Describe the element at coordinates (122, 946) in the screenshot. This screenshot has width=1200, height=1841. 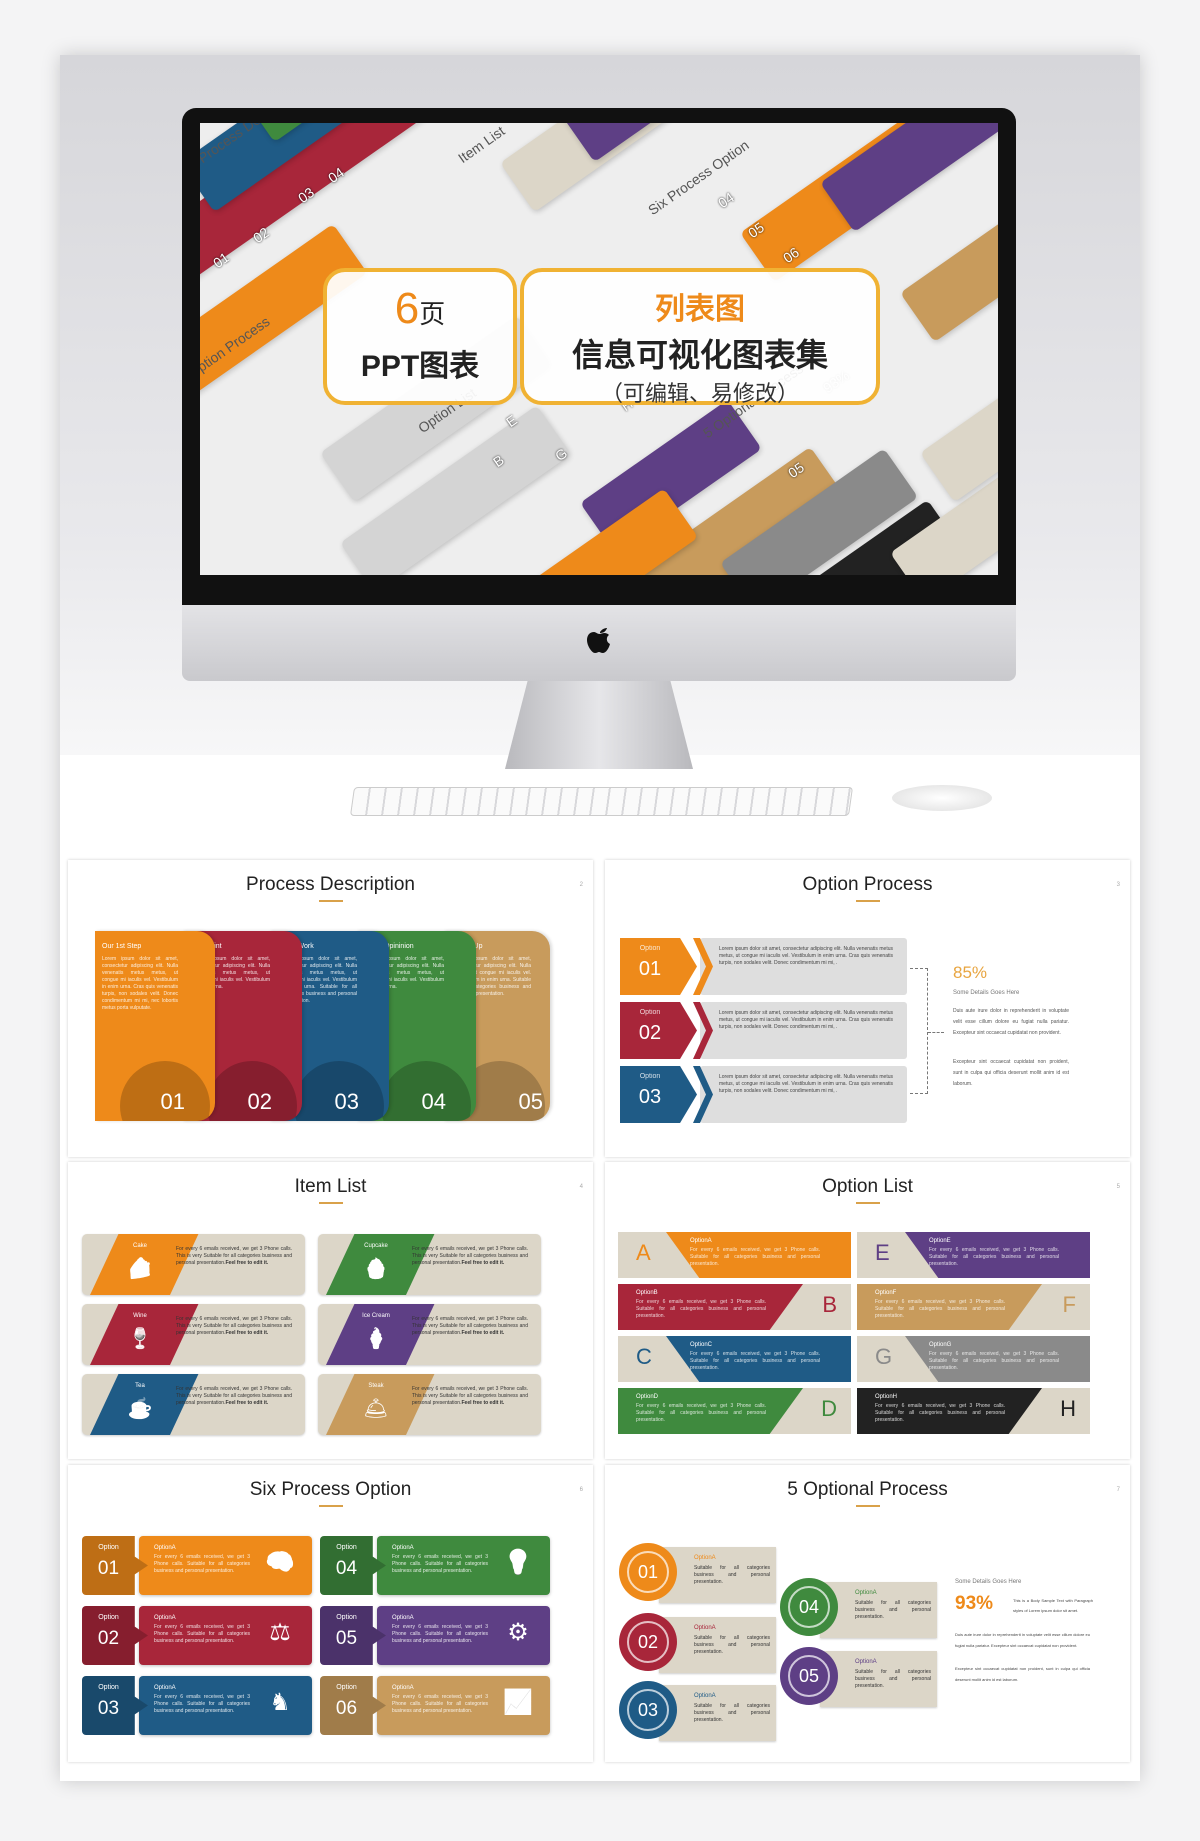
I see `process-card-title: Our 1st Step` at that location.